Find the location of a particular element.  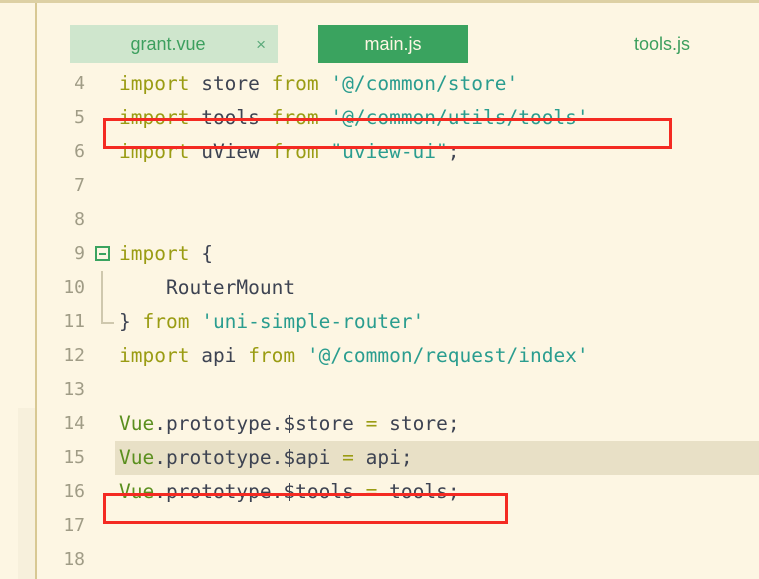

code-line: 8 is located at coordinates (398, 220).